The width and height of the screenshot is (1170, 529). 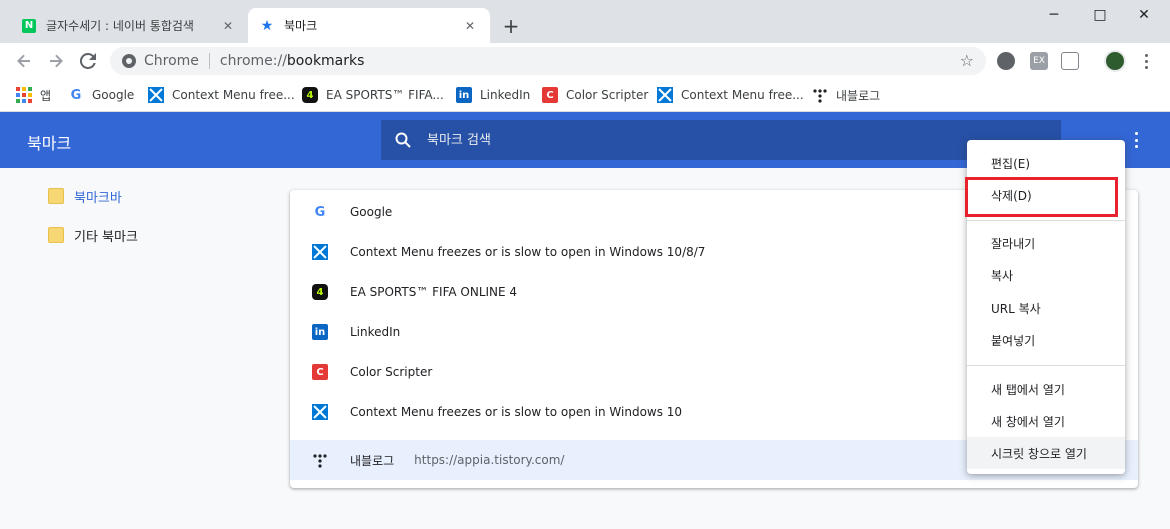 What do you see at coordinates (1046, 340) in the screenshot?
I see `menu-item-paste: 붙여넣기` at bounding box center [1046, 340].